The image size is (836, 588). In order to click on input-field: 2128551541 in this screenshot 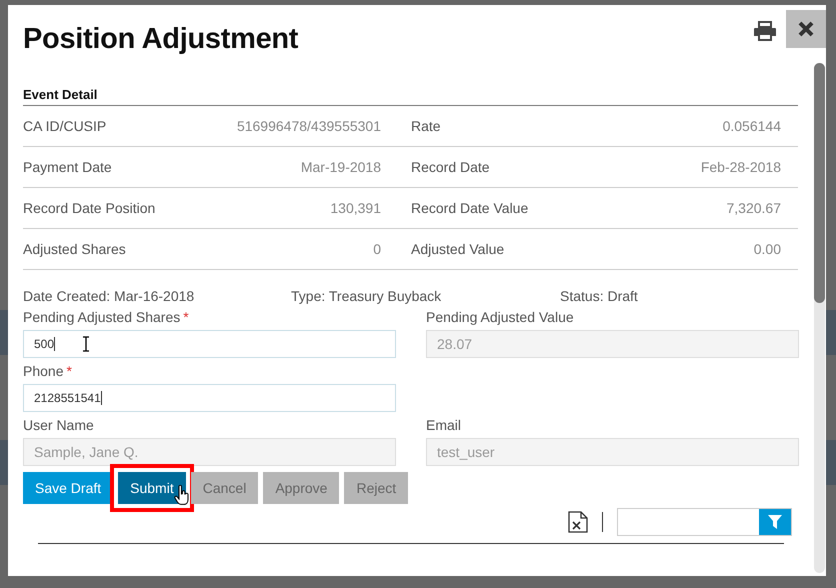, I will do `click(209, 398)`.